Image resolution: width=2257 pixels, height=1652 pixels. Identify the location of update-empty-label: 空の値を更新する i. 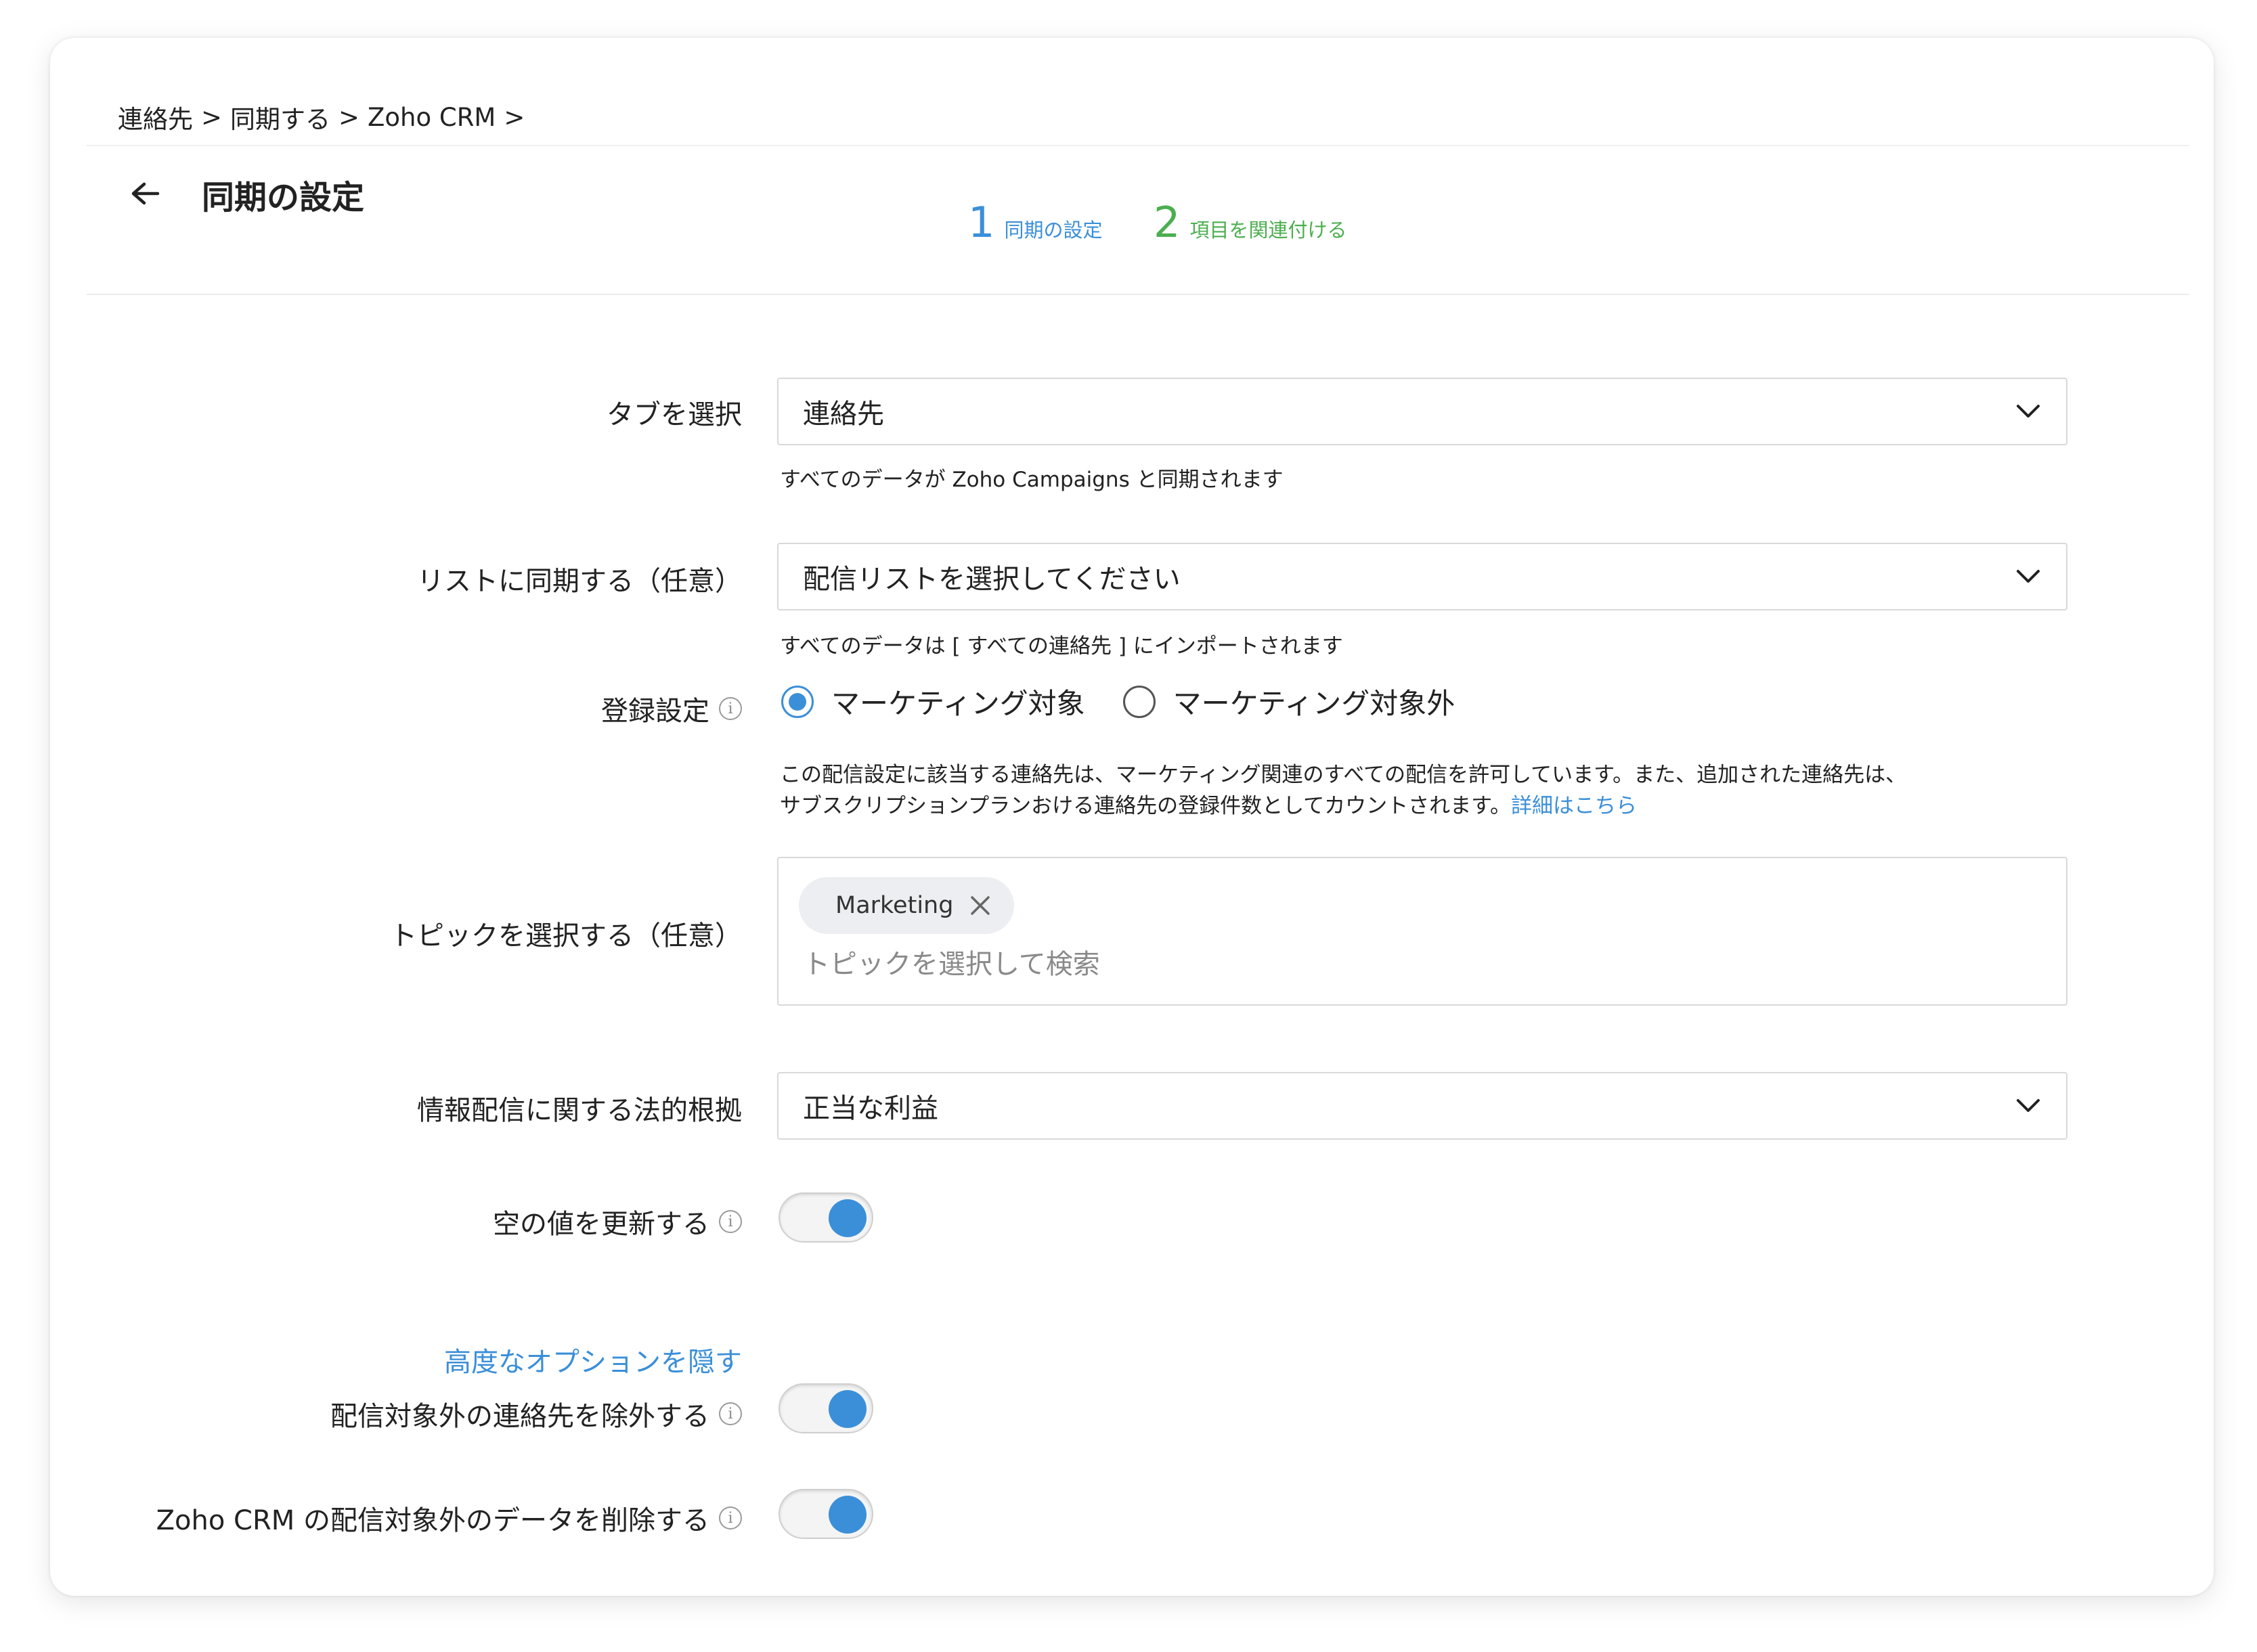
(617, 1221).